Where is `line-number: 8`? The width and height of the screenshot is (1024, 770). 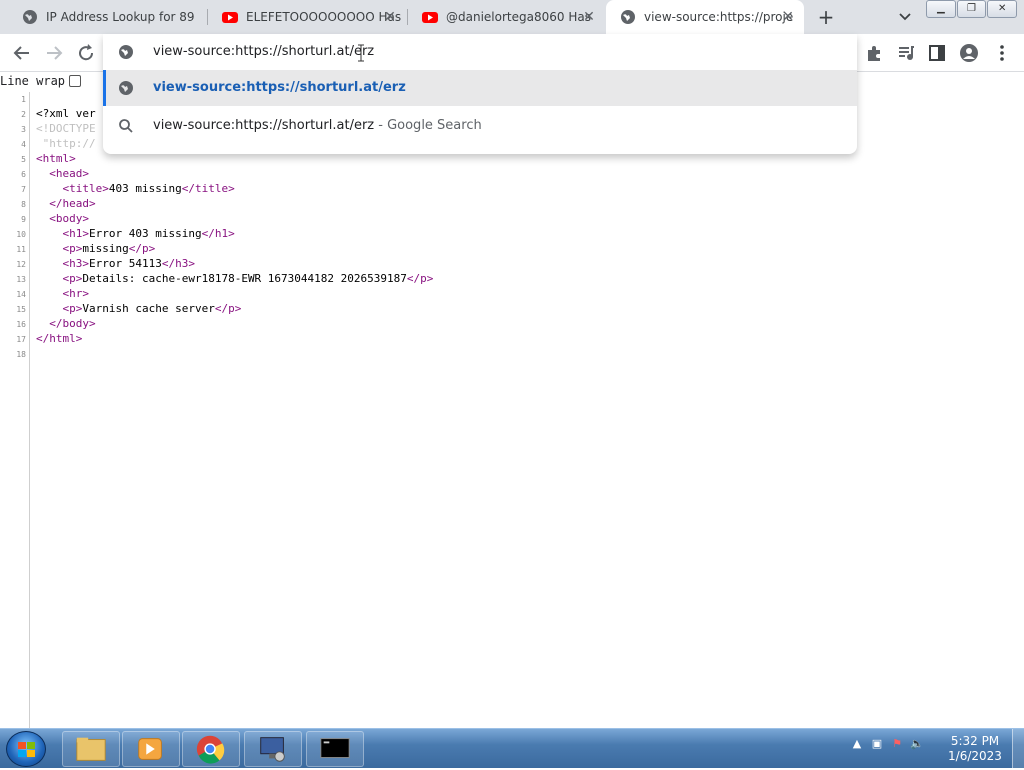
line-number: 8 is located at coordinates (23, 204).